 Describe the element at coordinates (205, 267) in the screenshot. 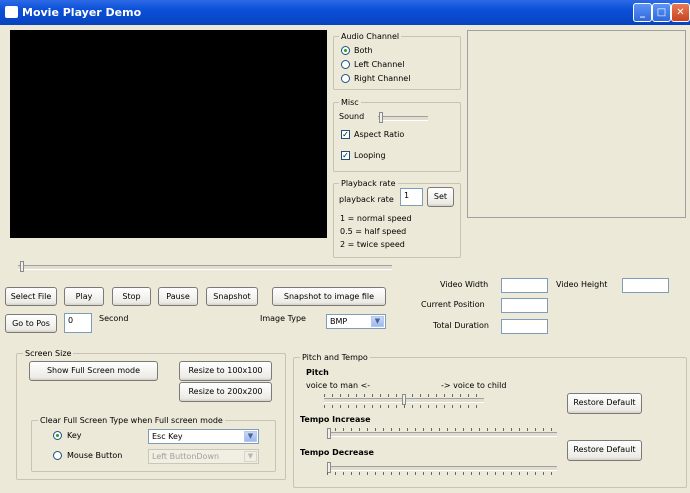

I see `position-slider` at that location.